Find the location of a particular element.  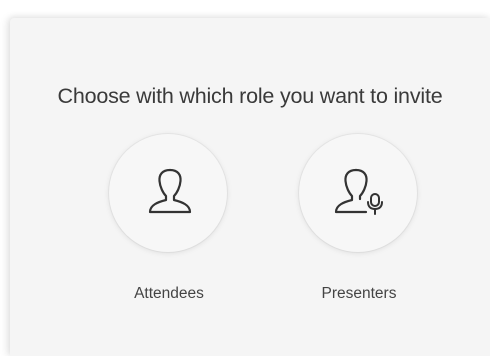

presenters-label: Presenters is located at coordinates (359, 293).